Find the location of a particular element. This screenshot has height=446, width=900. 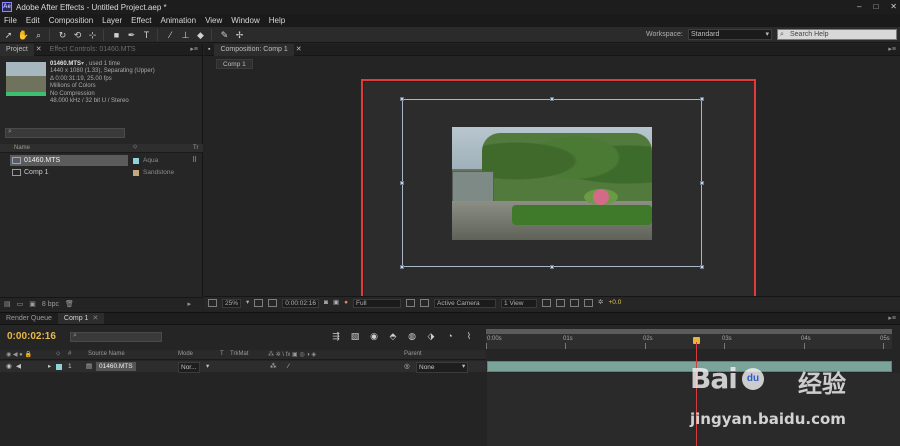

lock-icon: ▪ is located at coordinates (209, 50).